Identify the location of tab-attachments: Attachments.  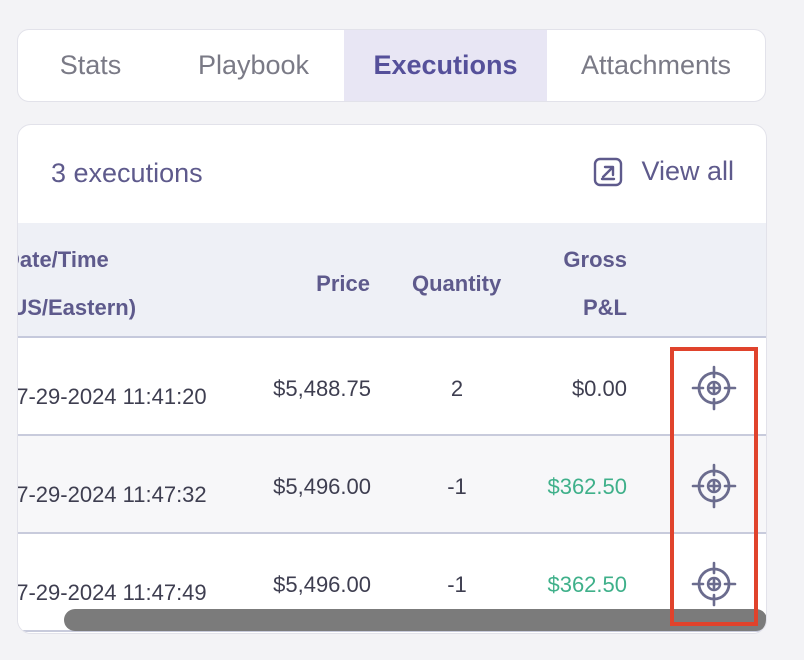
(656, 65).